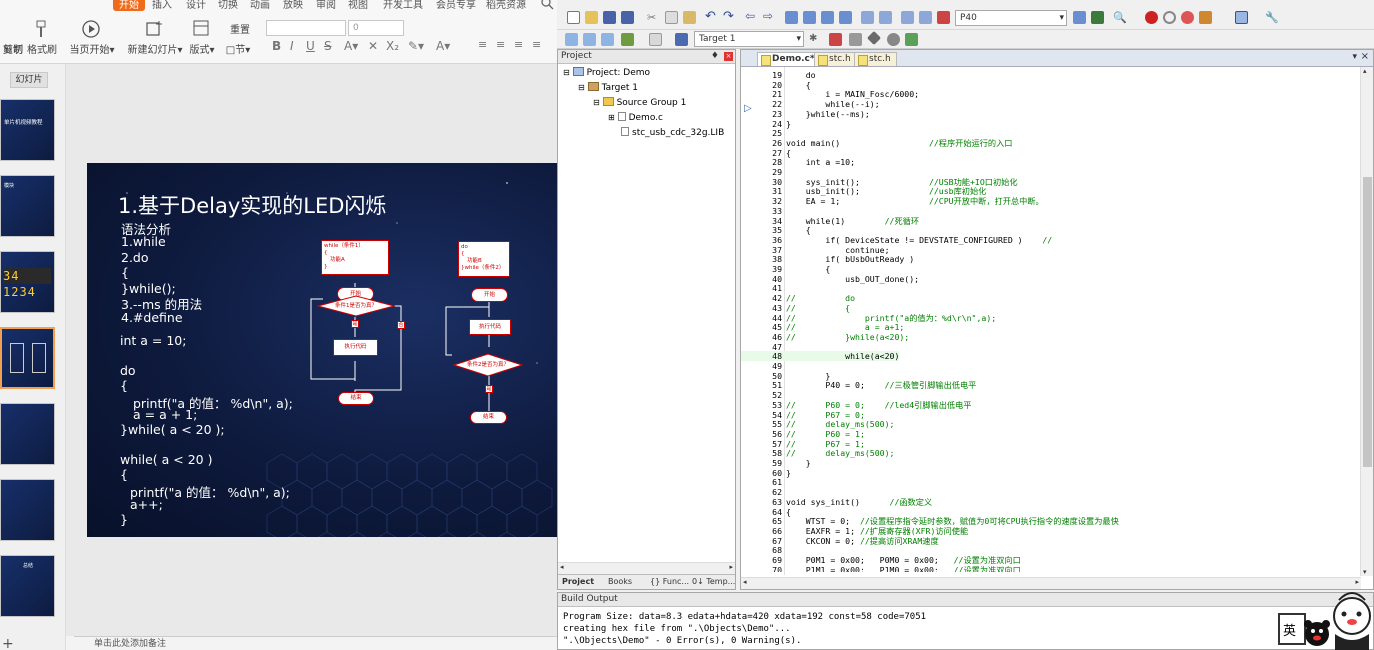  What do you see at coordinates (830, 221) in the screenshot?
I see `code-line: 34 while(1) //死循环` at bounding box center [830, 221].